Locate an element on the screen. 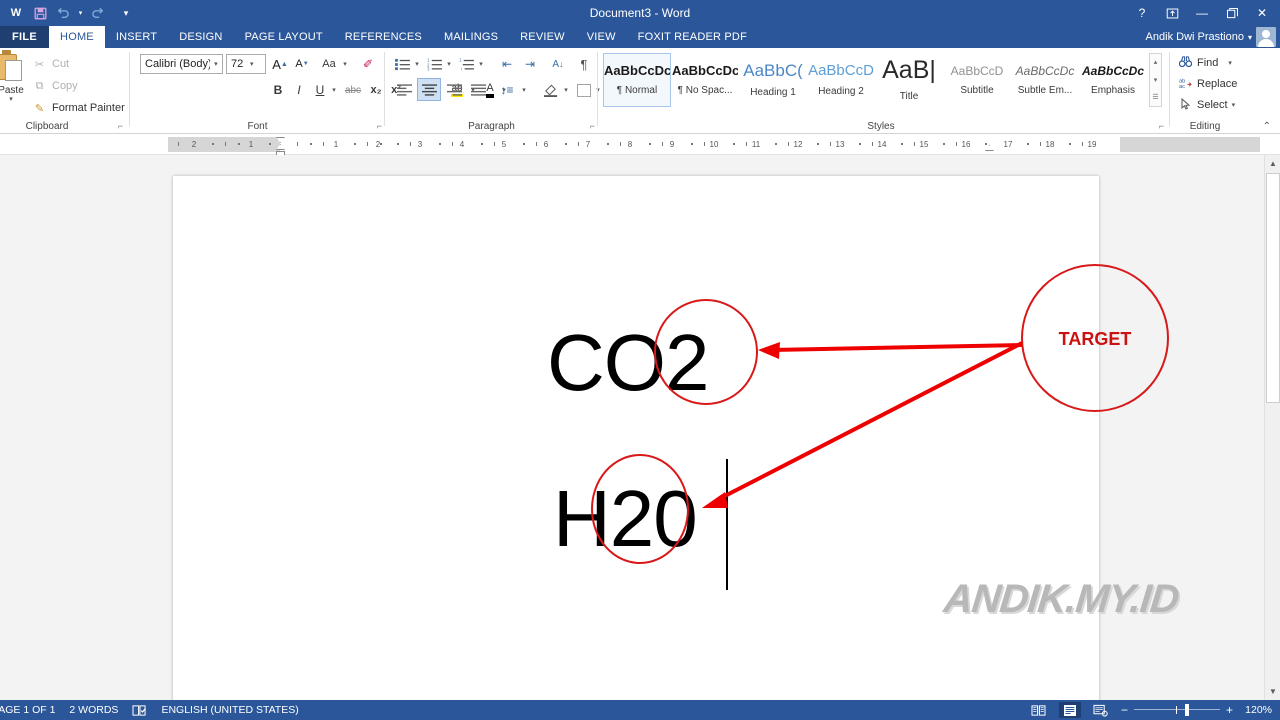 The image size is (1280, 720). italic-icon: I is located at coordinates (299, 90).